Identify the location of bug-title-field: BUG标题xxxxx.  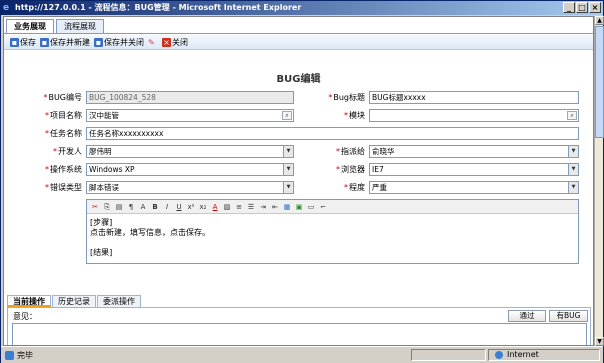
(474, 97).